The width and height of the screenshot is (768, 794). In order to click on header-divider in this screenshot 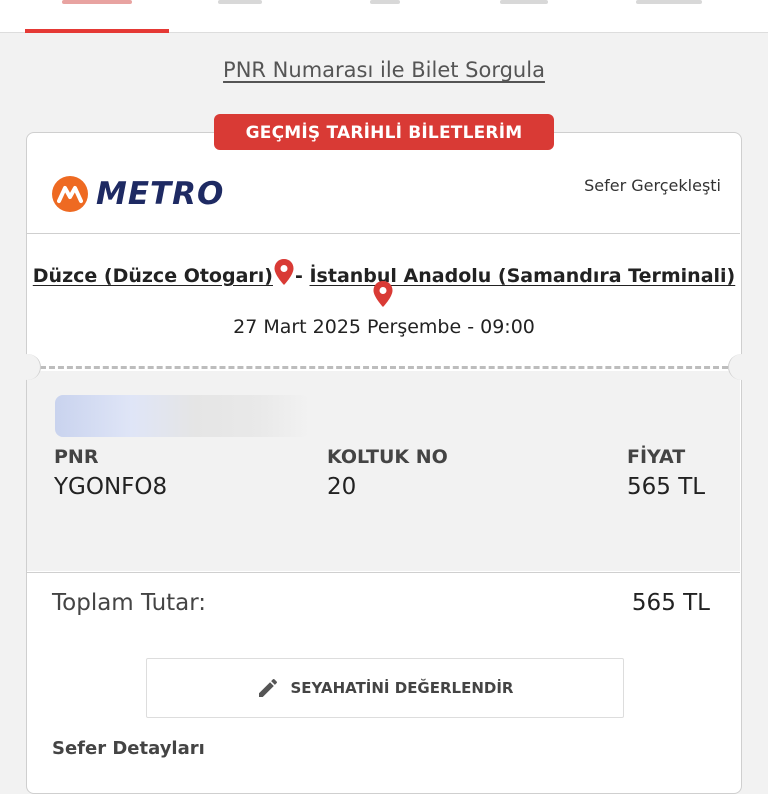, I will do `click(383, 233)`.